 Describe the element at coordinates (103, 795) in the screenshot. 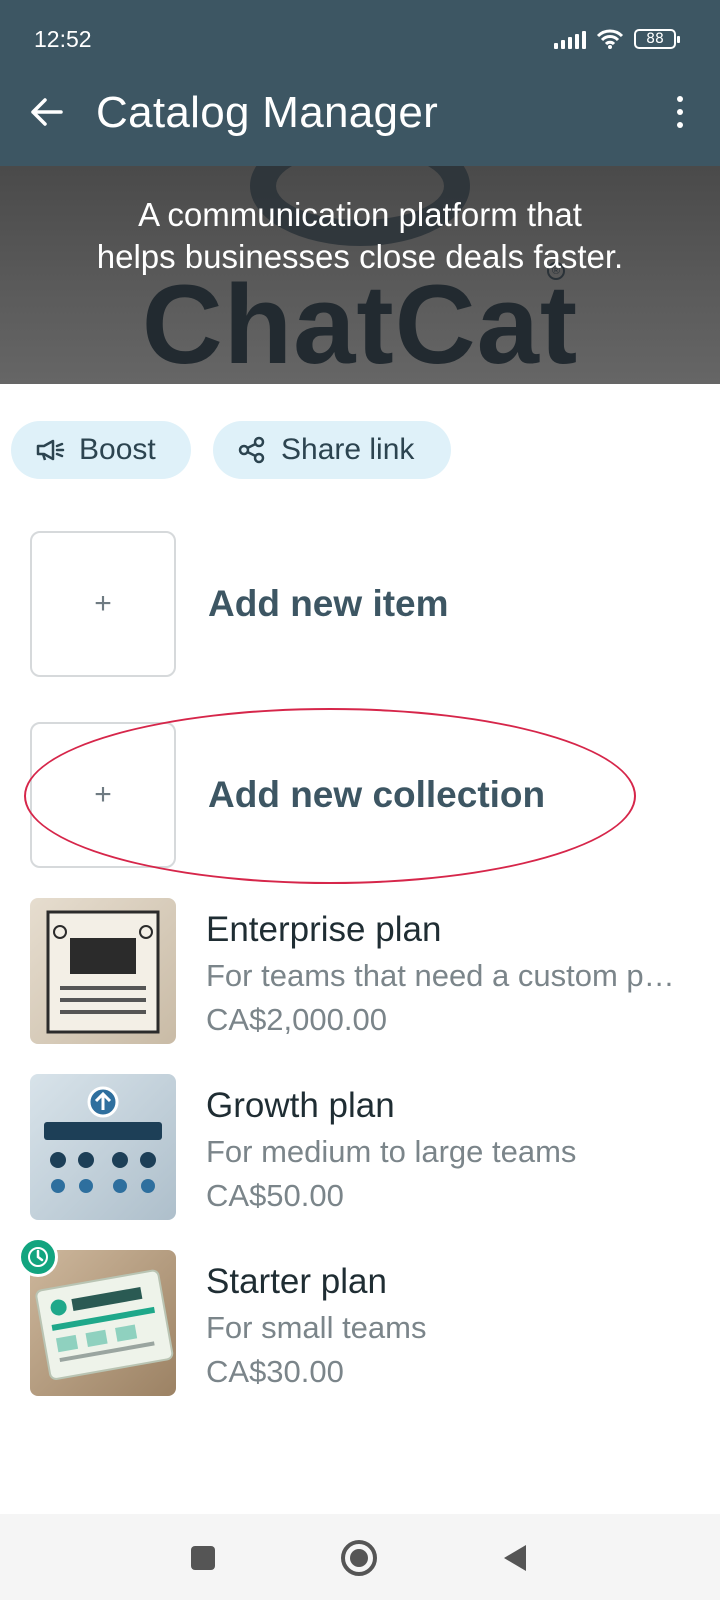

I see `add-collection-plus-icon: +` at that location.